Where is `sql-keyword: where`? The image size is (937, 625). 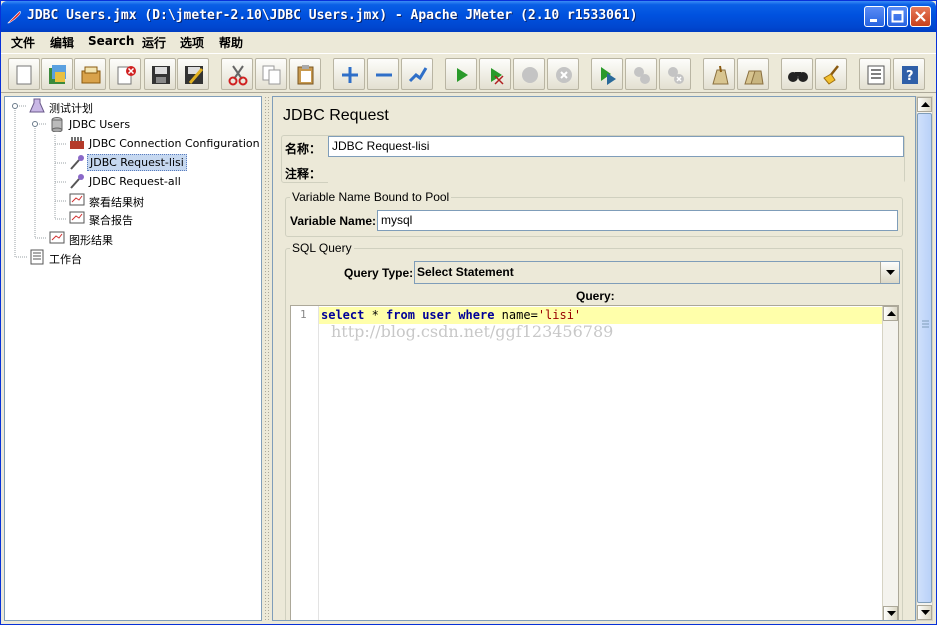 sql-keyword: where is located at coordinates (476, 315).